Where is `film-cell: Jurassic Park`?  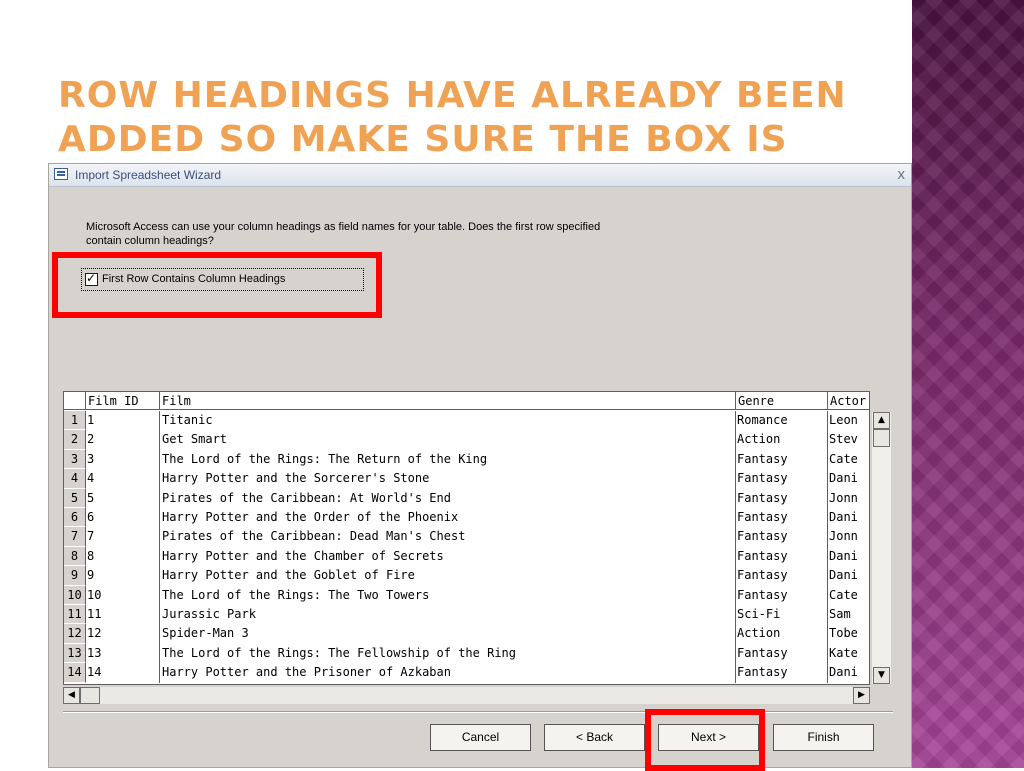 film-cell: Jurassic Park is located at coordinates (448, 615).